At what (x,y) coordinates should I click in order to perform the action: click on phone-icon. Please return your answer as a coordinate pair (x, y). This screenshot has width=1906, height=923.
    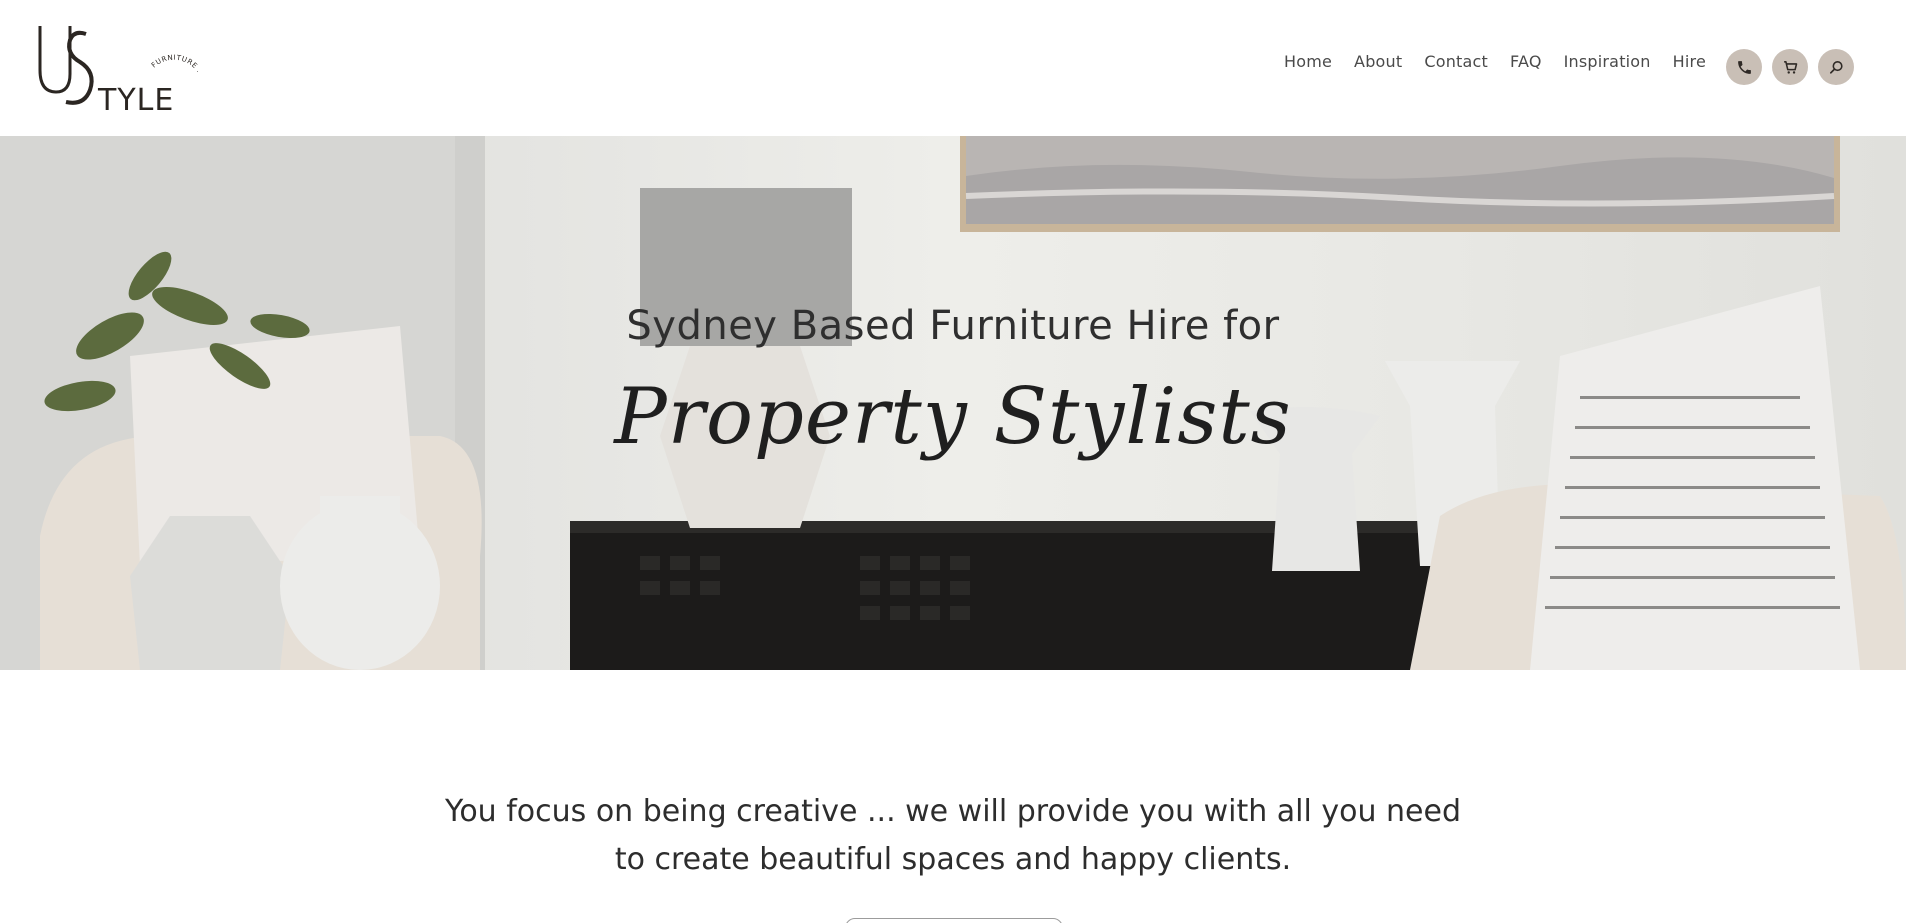
    Looking at the image, I should click on (1744, 67).